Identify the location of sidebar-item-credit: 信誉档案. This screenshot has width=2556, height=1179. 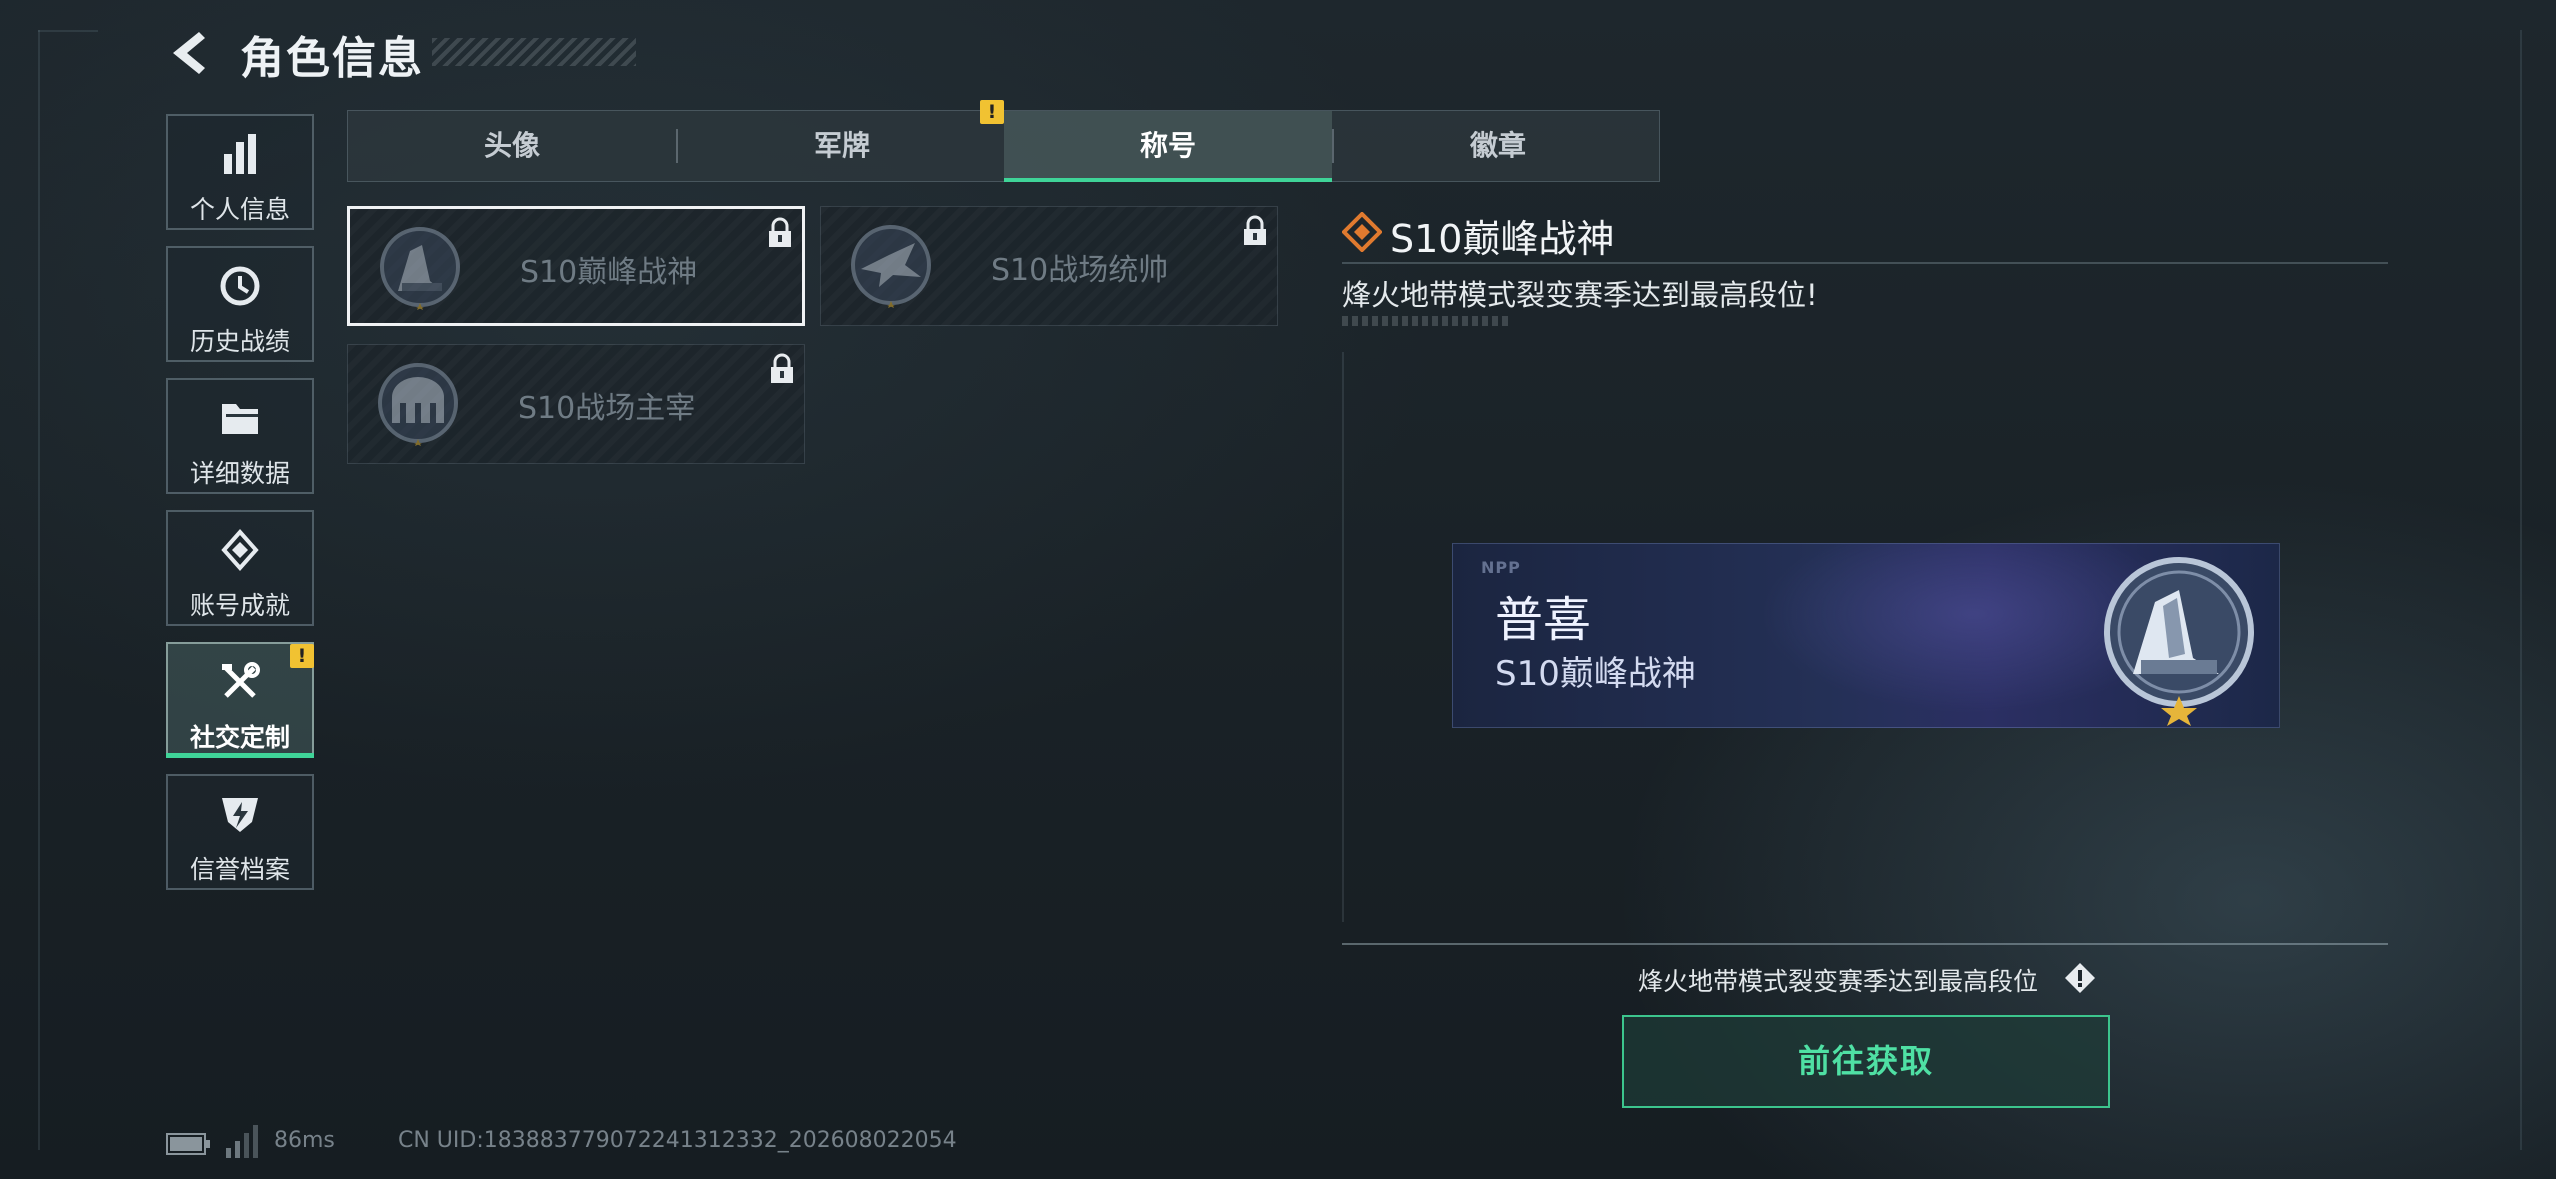
(240, 832).